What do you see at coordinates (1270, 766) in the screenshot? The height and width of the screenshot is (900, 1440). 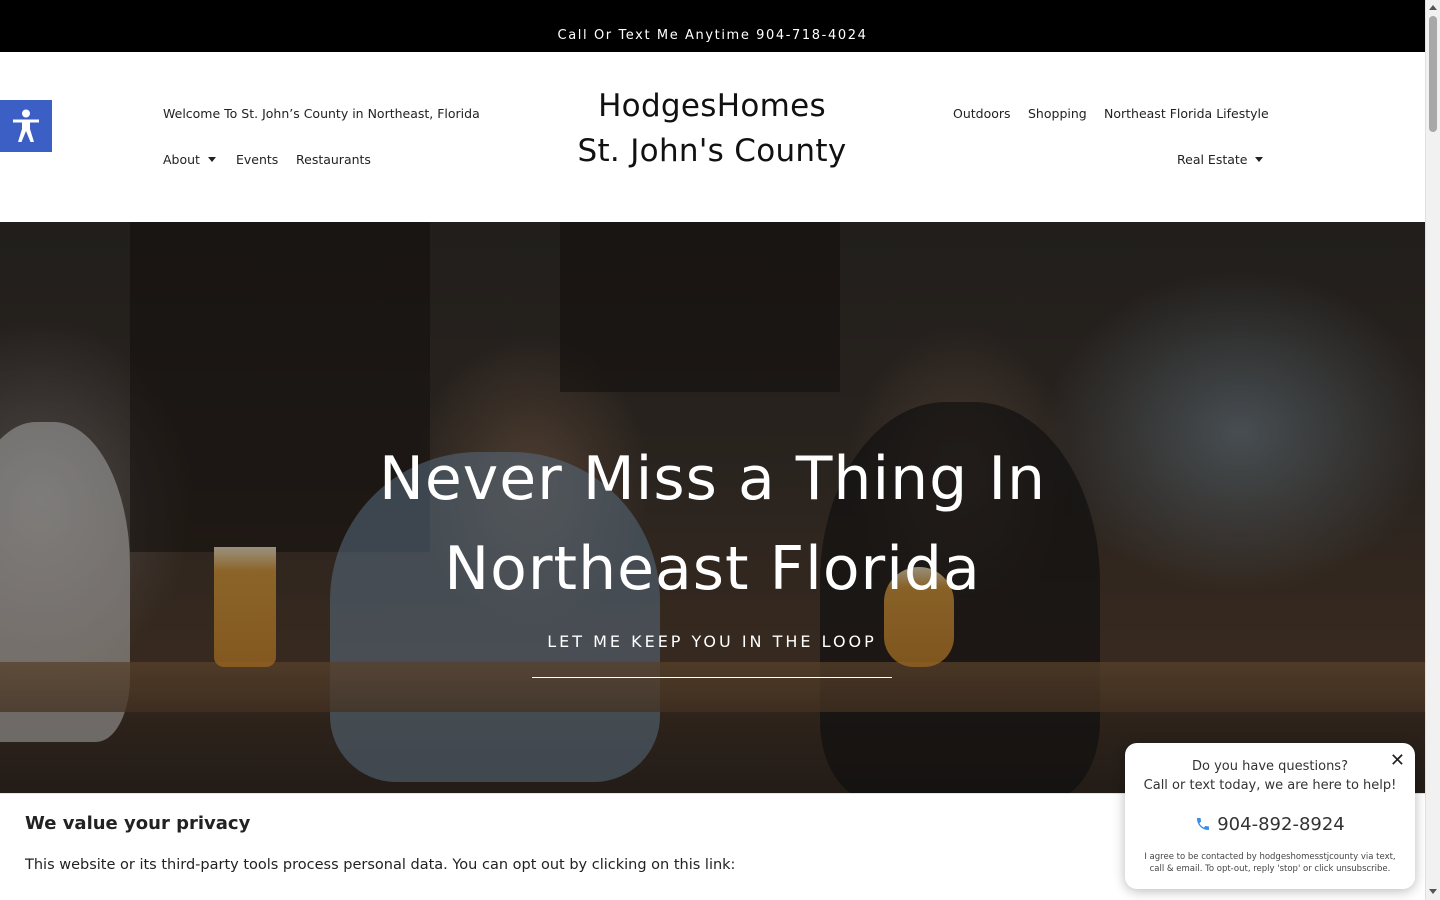 I see `chat-question: Do you have questions?` at bounding box center [1270, 766].